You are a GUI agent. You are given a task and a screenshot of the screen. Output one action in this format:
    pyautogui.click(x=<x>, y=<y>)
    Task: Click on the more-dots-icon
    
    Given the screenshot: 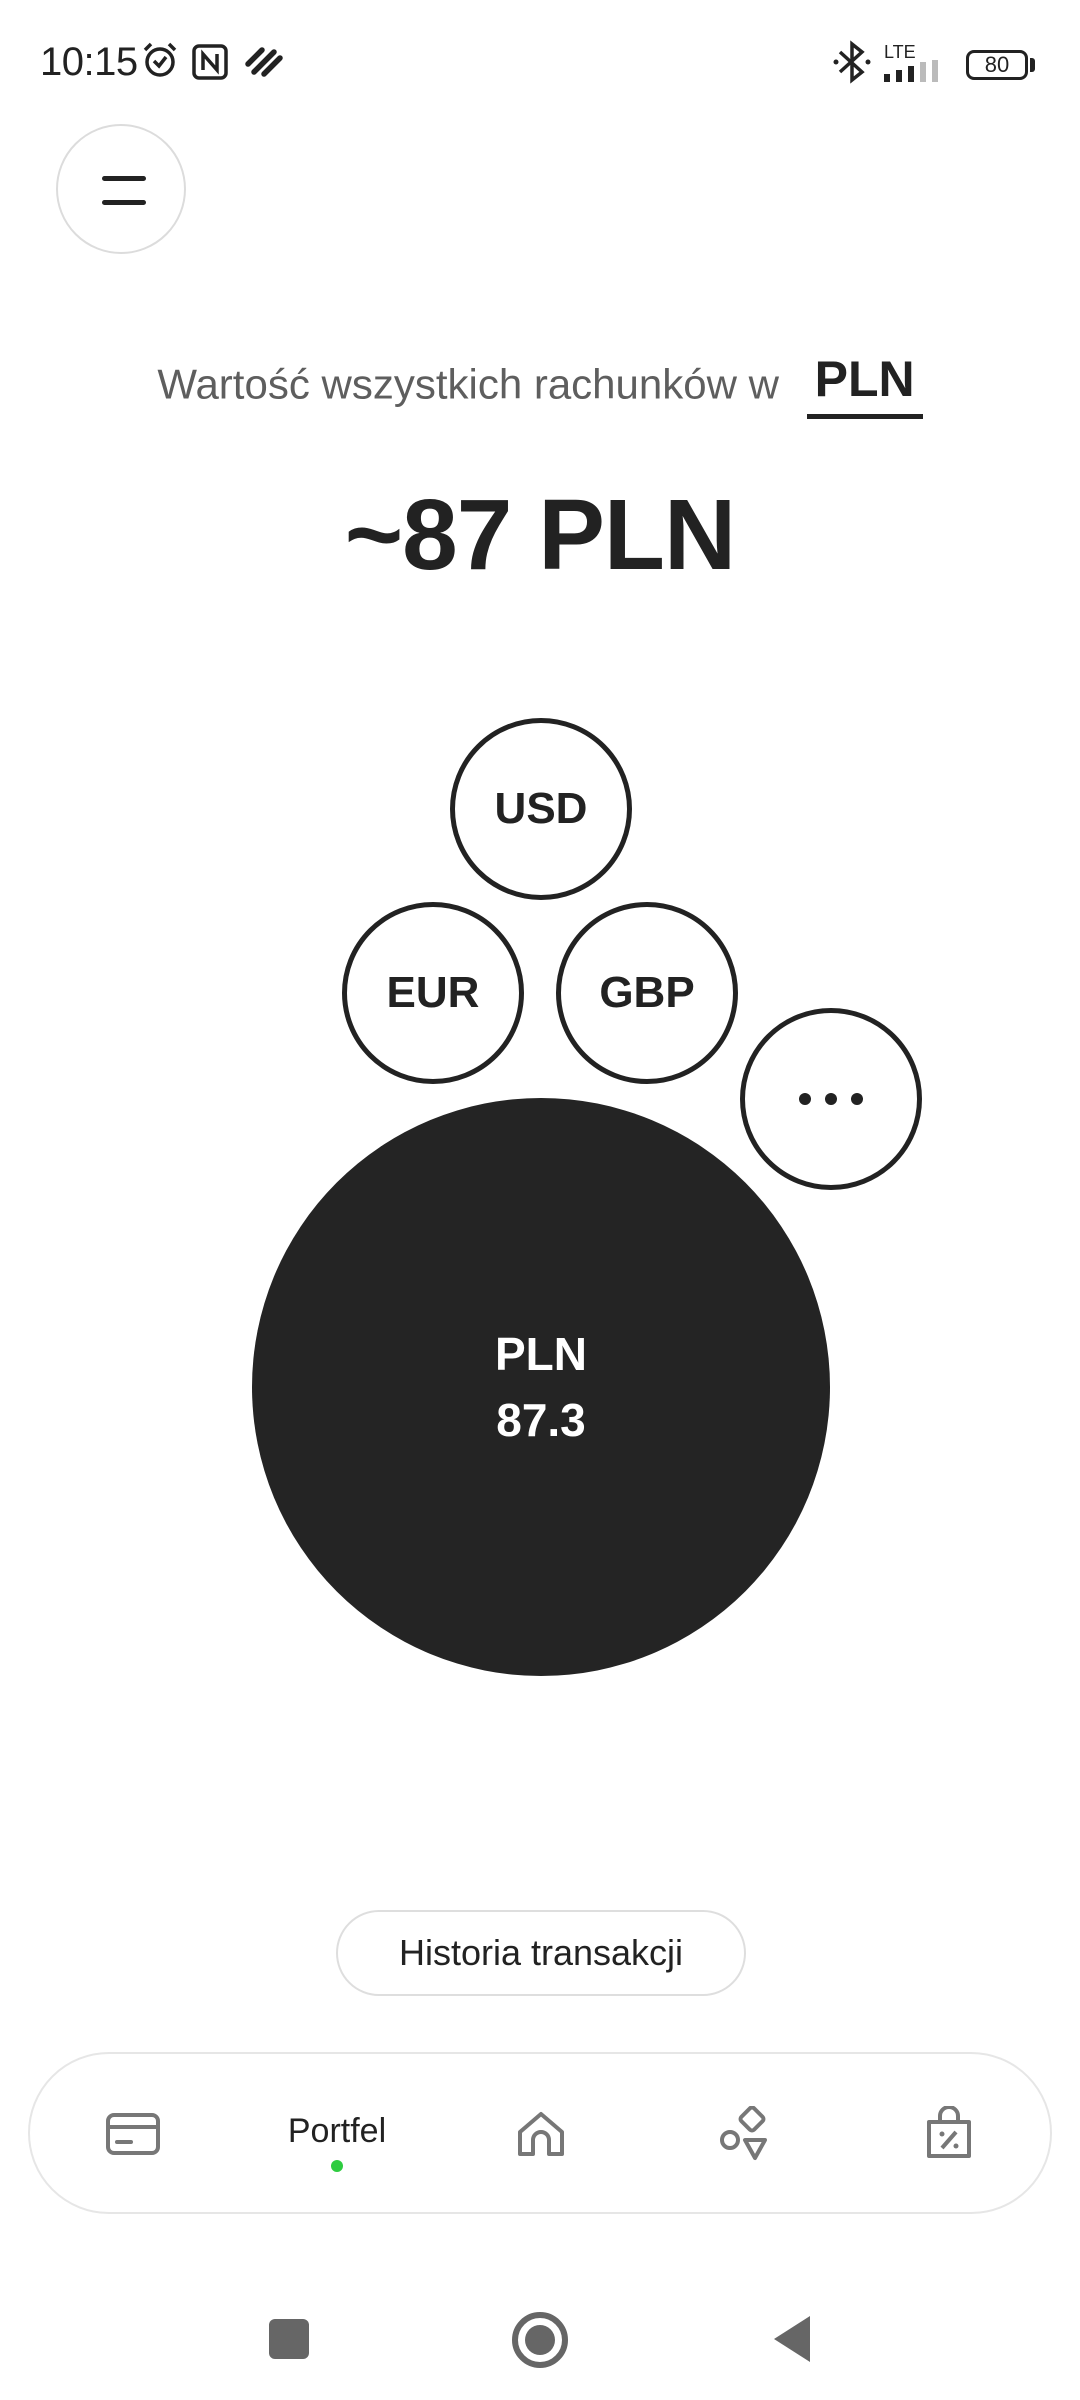 What is the action you would take?
    pyautogui.click(x=831, y=1099)
    